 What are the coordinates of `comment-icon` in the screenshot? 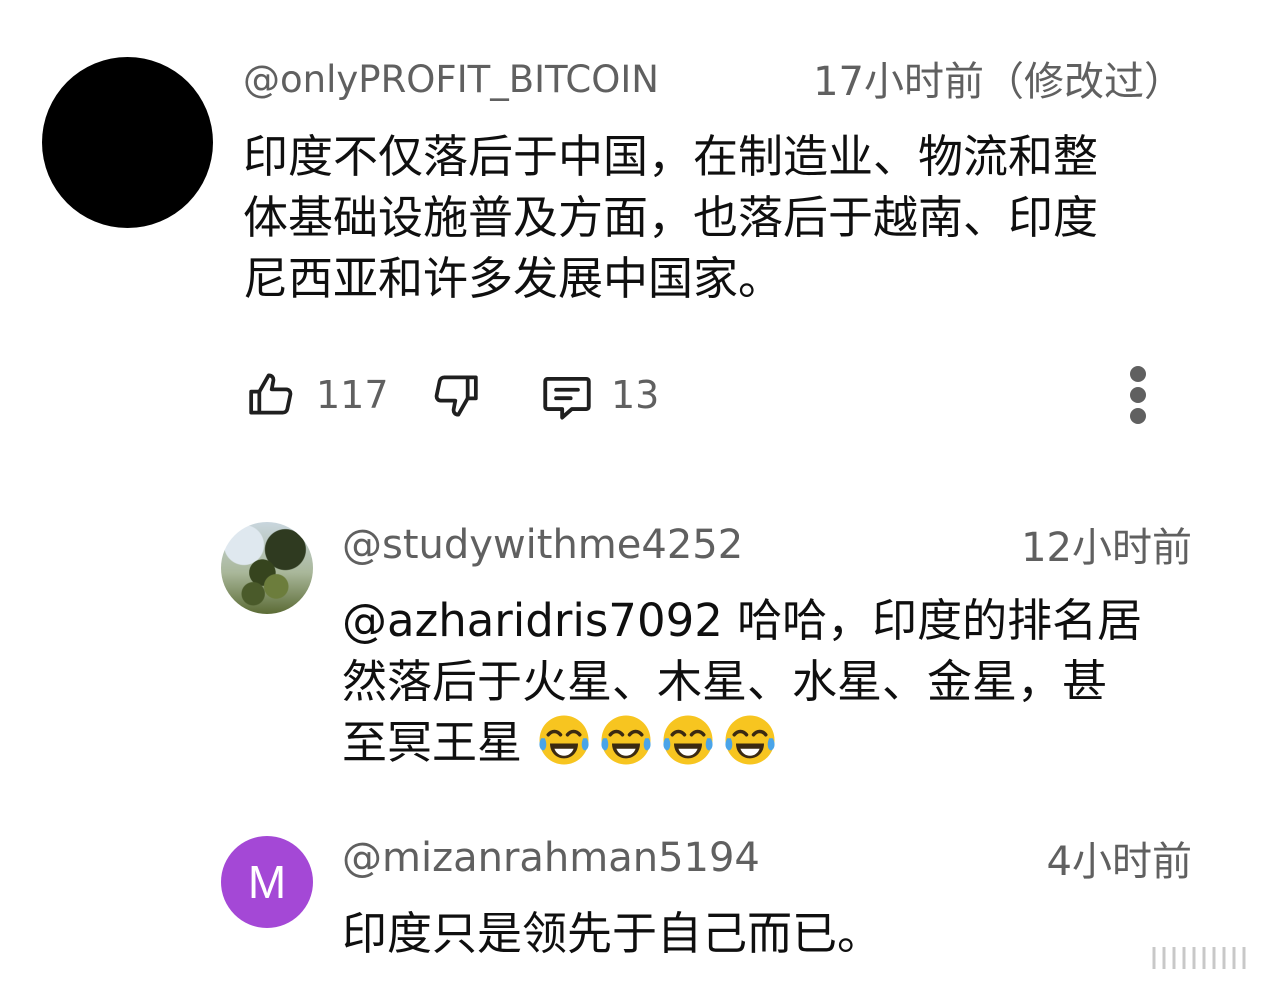 It's located at (567, 398).